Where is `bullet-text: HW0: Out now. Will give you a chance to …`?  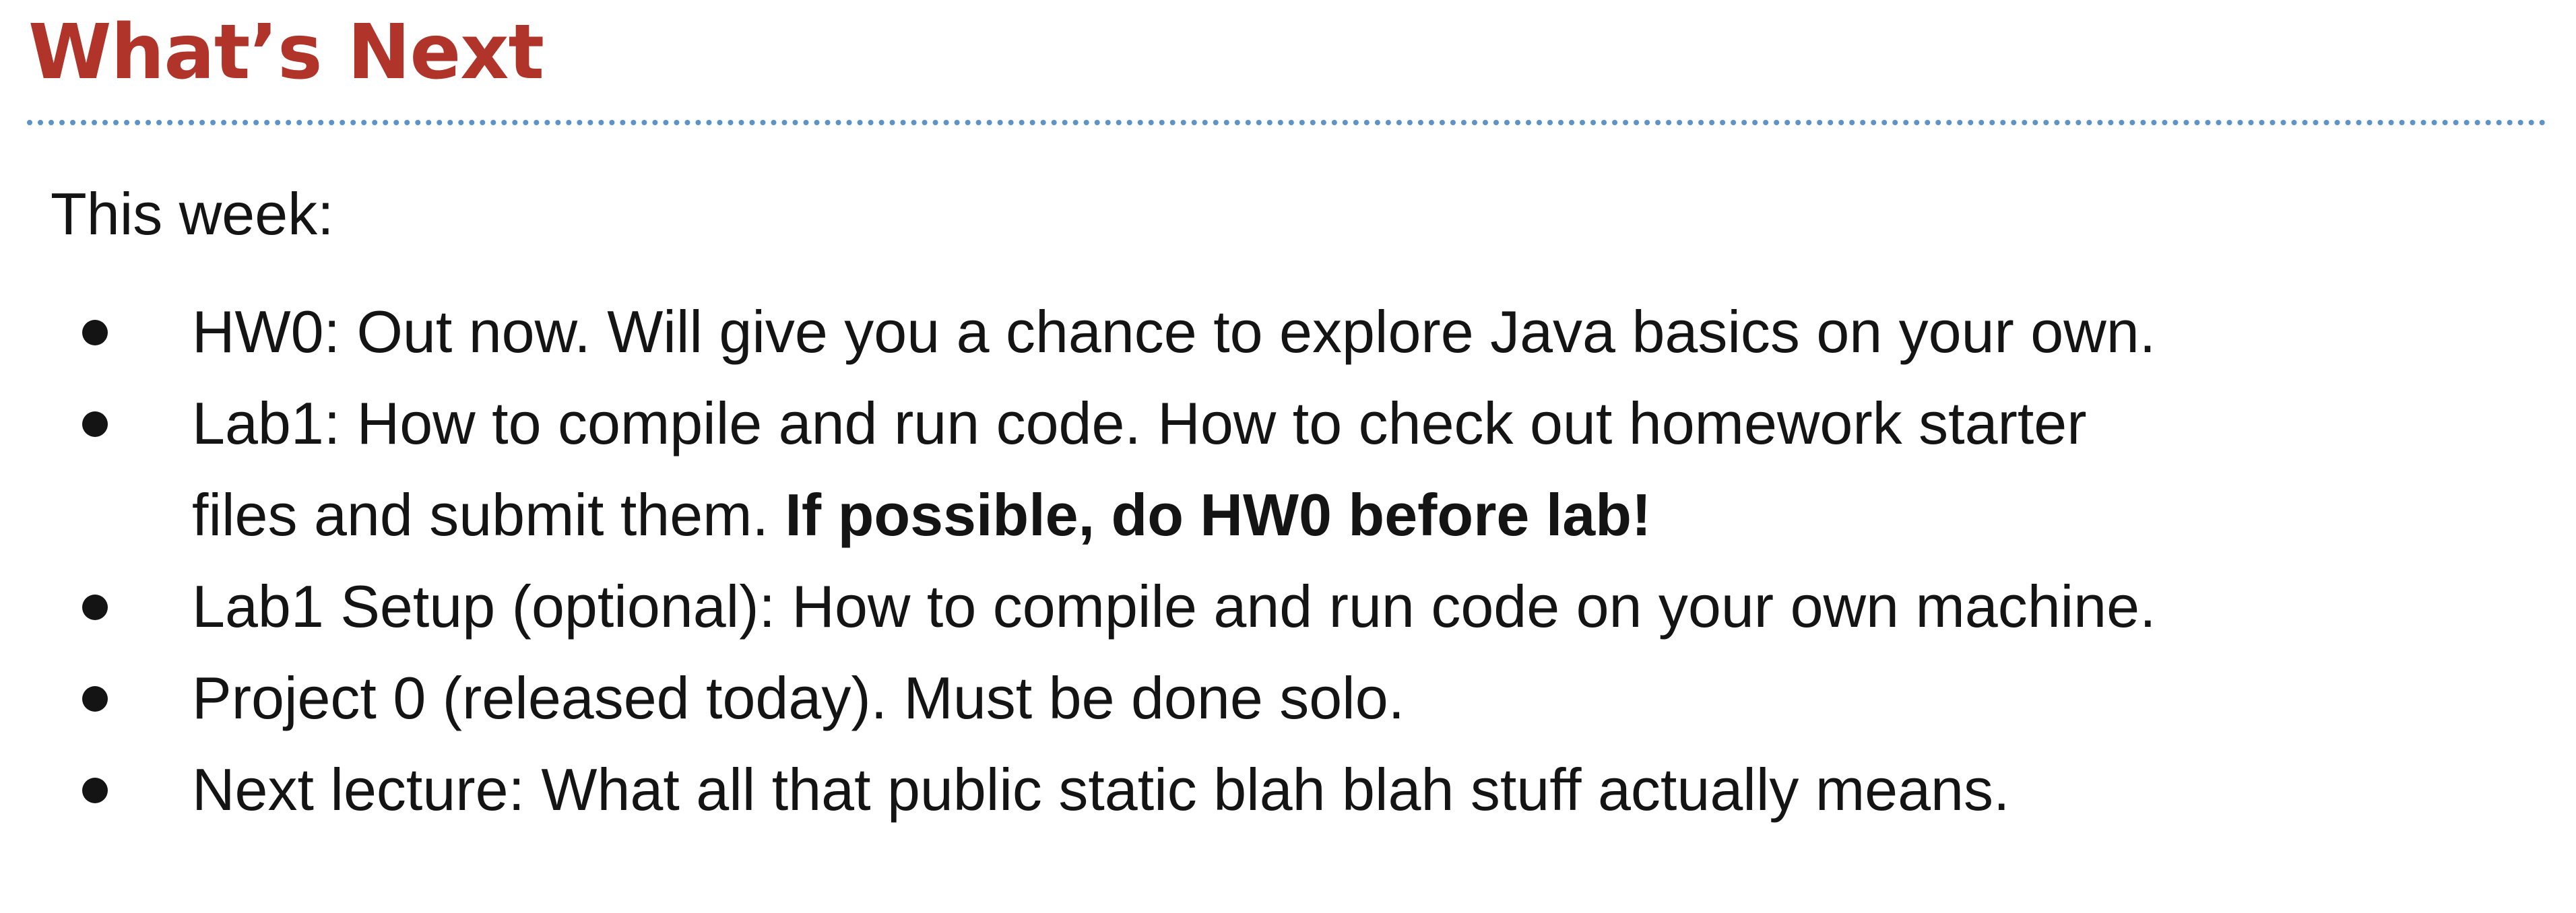
bullet-text: HW0: Out now. Will give you a chance to … is located at coordinates (1174, 331).